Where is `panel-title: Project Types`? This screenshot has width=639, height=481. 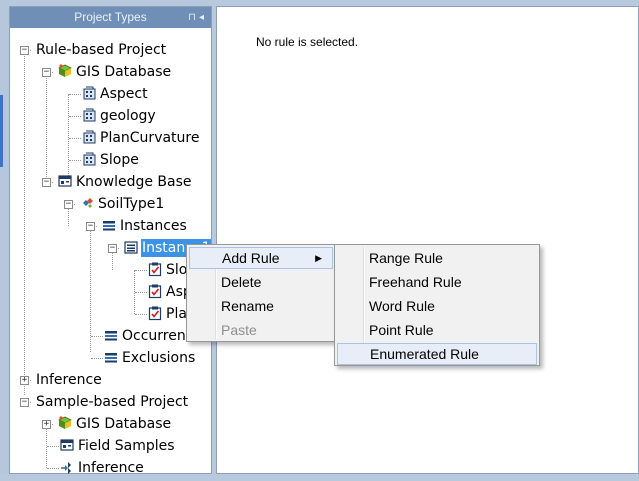
panel-title: Project Types is located at coordinates (110, 17).